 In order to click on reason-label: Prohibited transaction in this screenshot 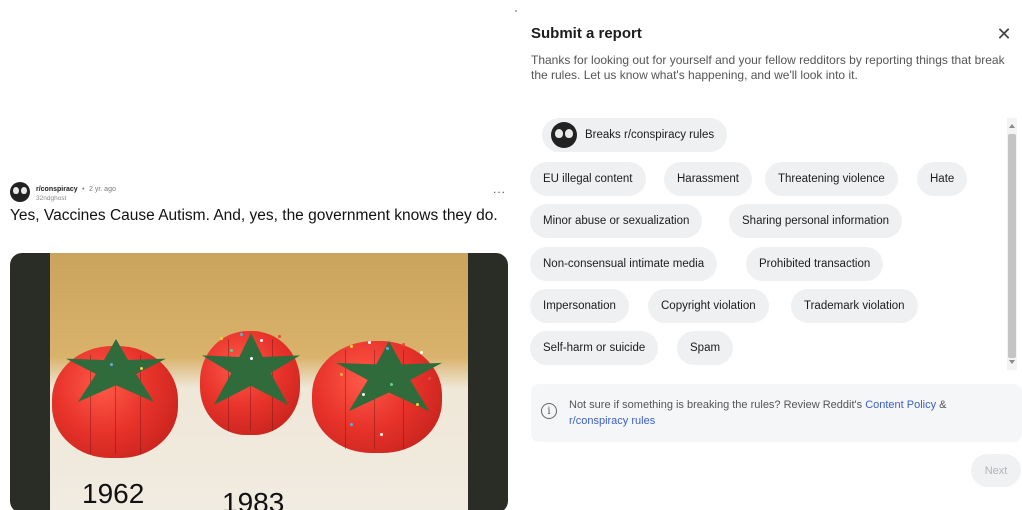, I will do `click(815, 264)`.